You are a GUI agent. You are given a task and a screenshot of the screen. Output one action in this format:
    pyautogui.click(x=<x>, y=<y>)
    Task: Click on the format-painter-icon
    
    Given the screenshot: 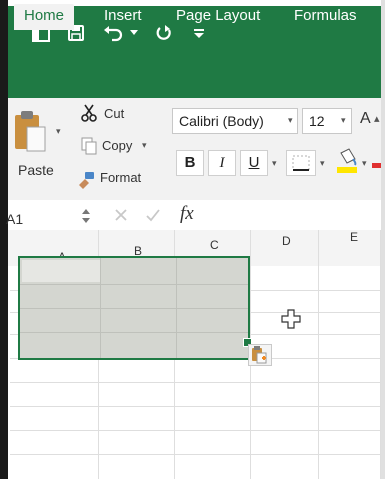 What is the action you would take?
    pyautogui.click(x=86, y=180)
    